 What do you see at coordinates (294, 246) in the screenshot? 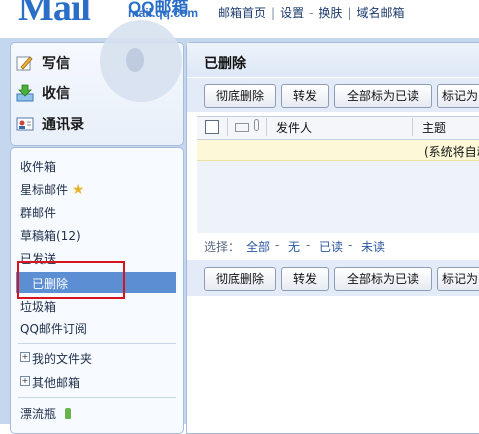
I see `select-none-link: 无` at bounding box center [294, 246].